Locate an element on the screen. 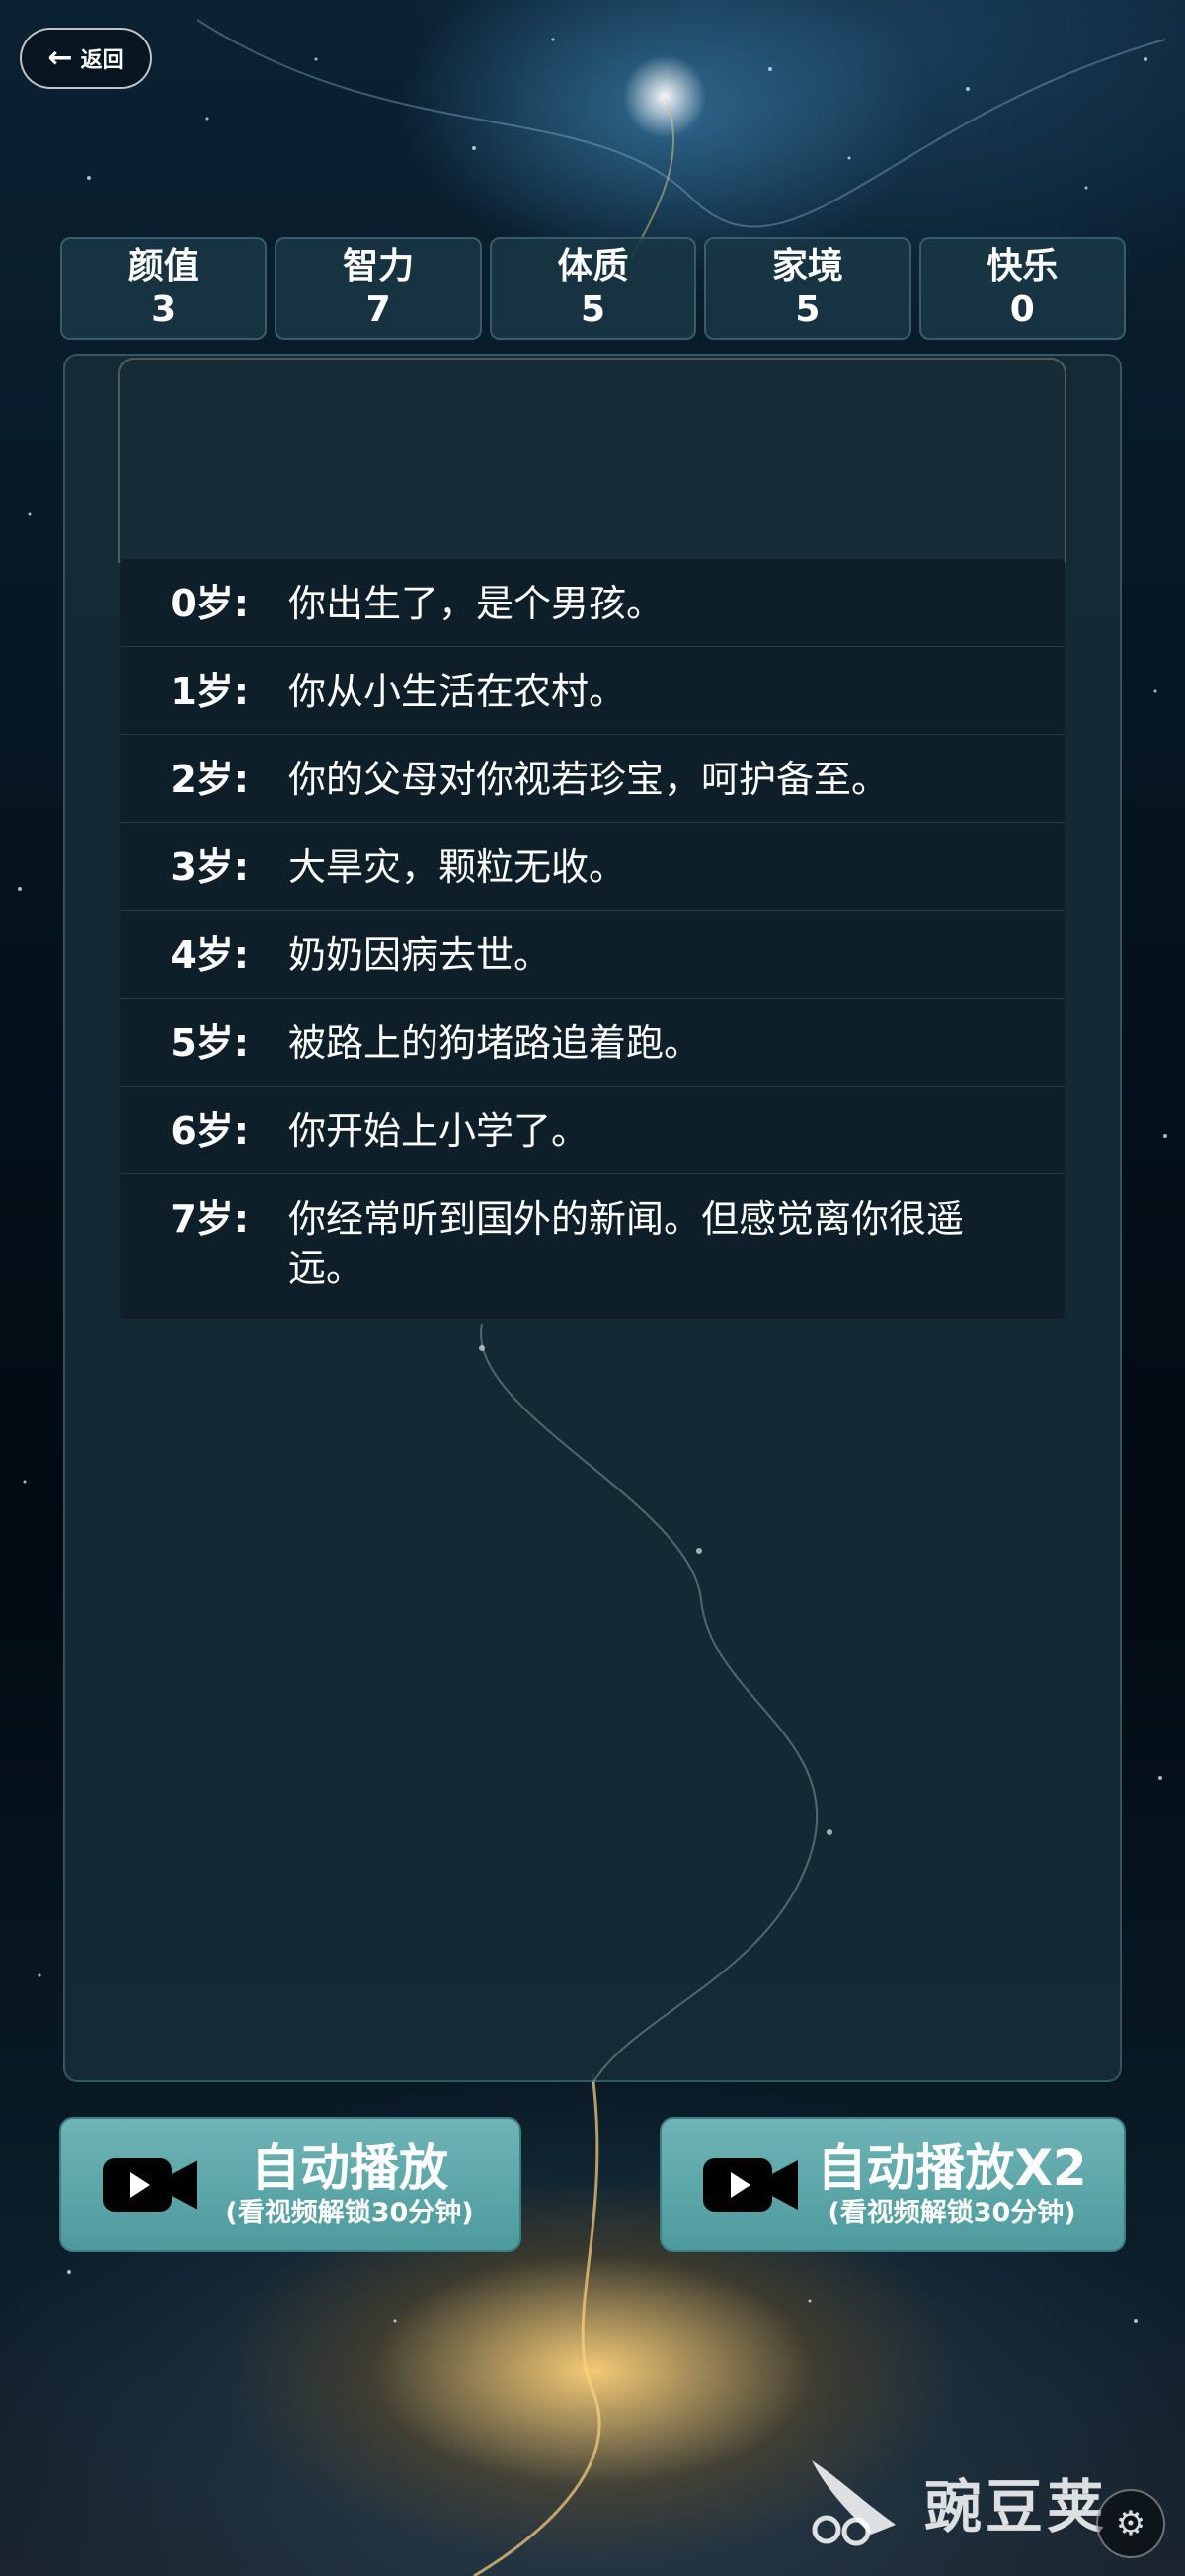  auto-play-x2-button: 自动播放X2 (看视频解锁30分钟) is located at coordinates (893, 2184).